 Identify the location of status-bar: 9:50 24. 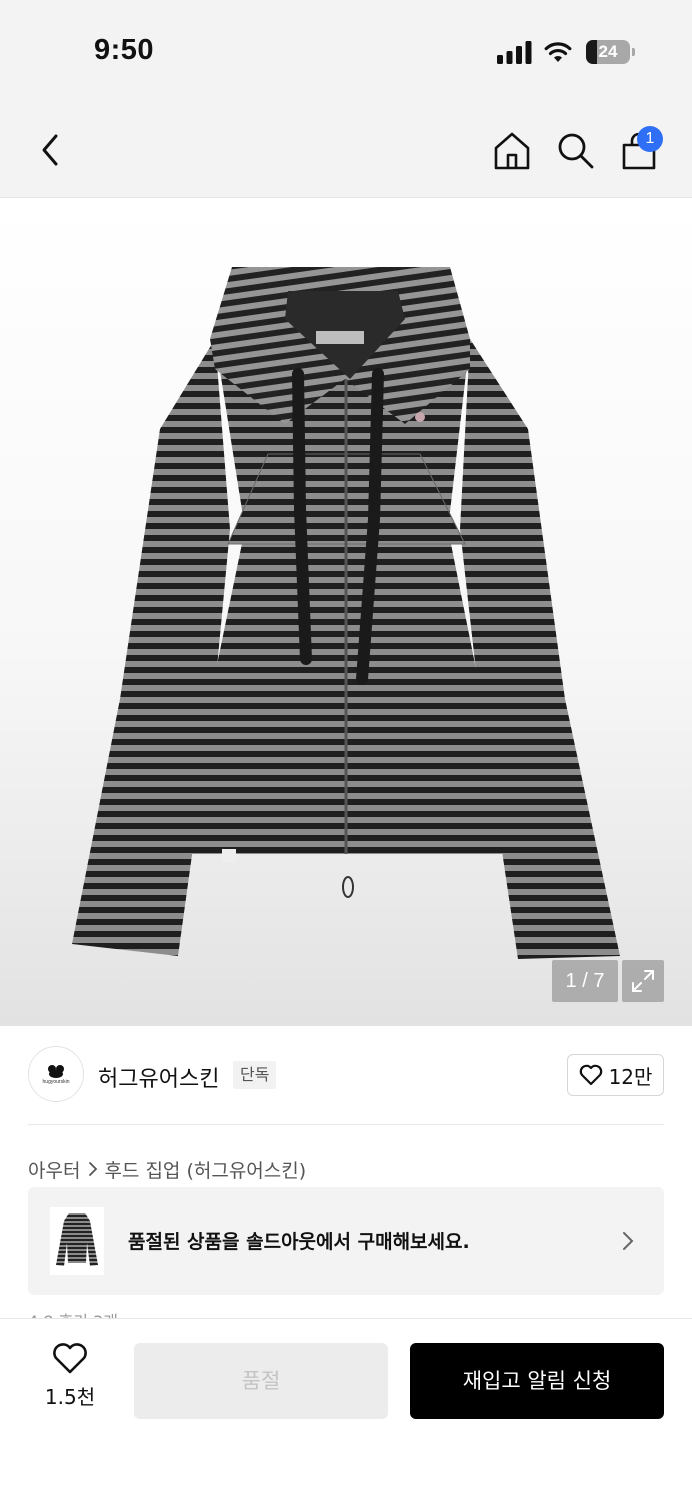
(346, 50).